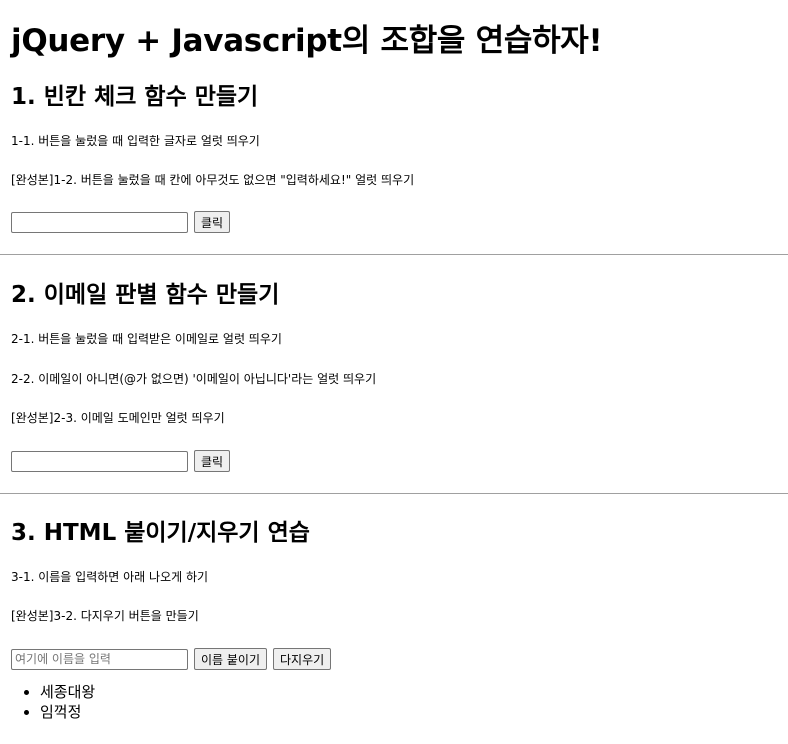 The width and height of the screenshot is (788, 744). What do you see at coordinates (399, 222) in the screenshot?
I see `section1-form: 클릭` at bounding box center [399, 222].